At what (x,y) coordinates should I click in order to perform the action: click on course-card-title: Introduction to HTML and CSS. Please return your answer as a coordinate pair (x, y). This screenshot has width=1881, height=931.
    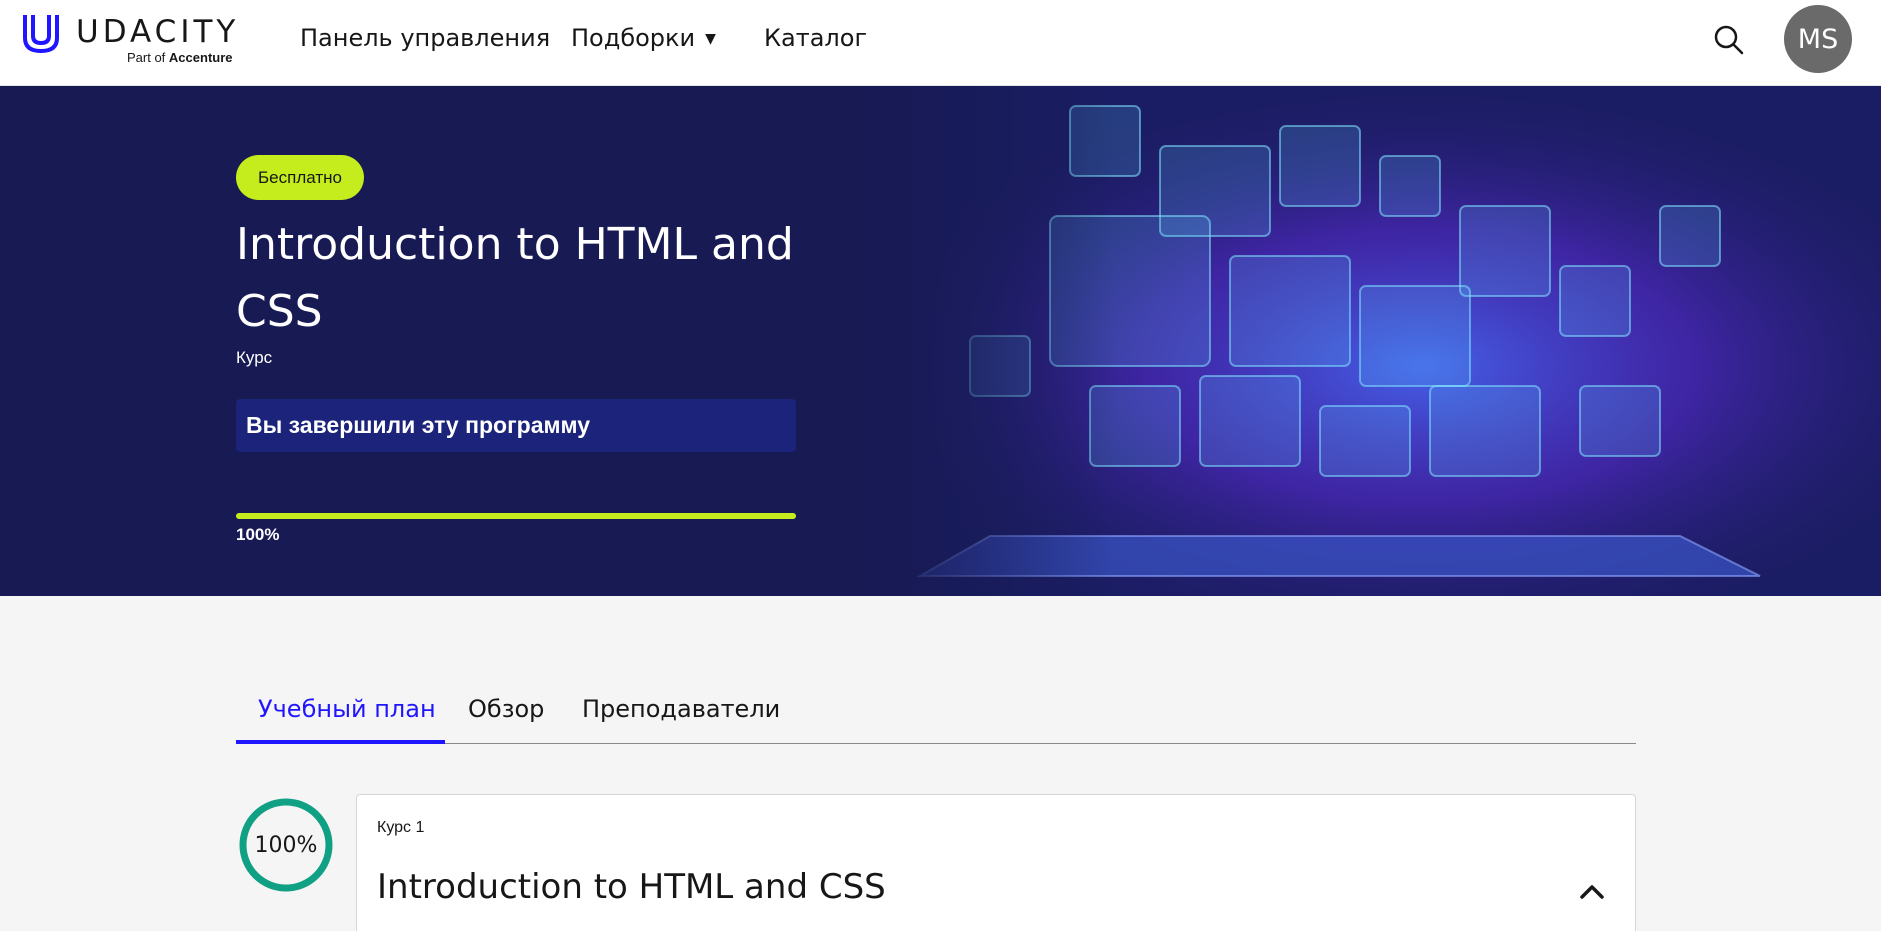
    Looking at the image, I should click on (631, 887).